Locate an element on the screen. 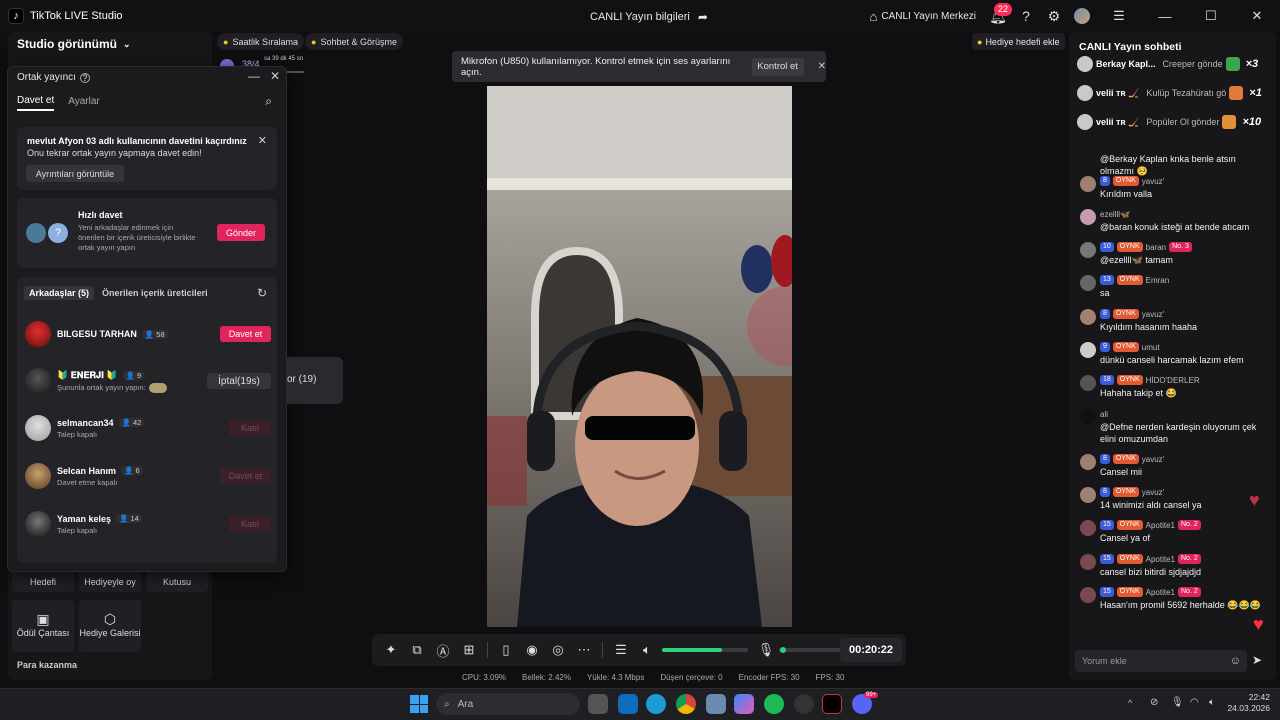 This screenshot has height=720, width=1280. close-window-icon: ✕ is located at coordinates (1257, 16).